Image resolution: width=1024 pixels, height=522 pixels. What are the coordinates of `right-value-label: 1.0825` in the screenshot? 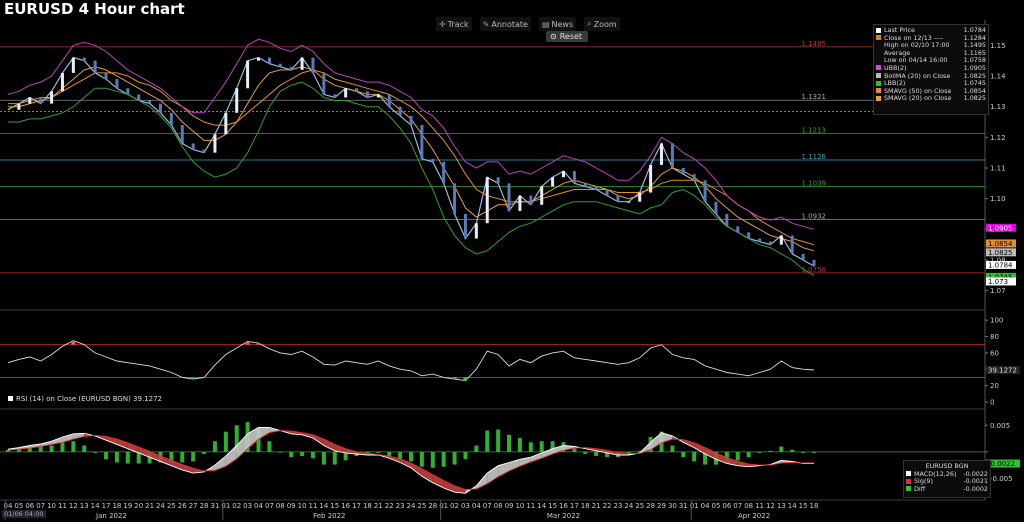 It's located at (1000, 253).